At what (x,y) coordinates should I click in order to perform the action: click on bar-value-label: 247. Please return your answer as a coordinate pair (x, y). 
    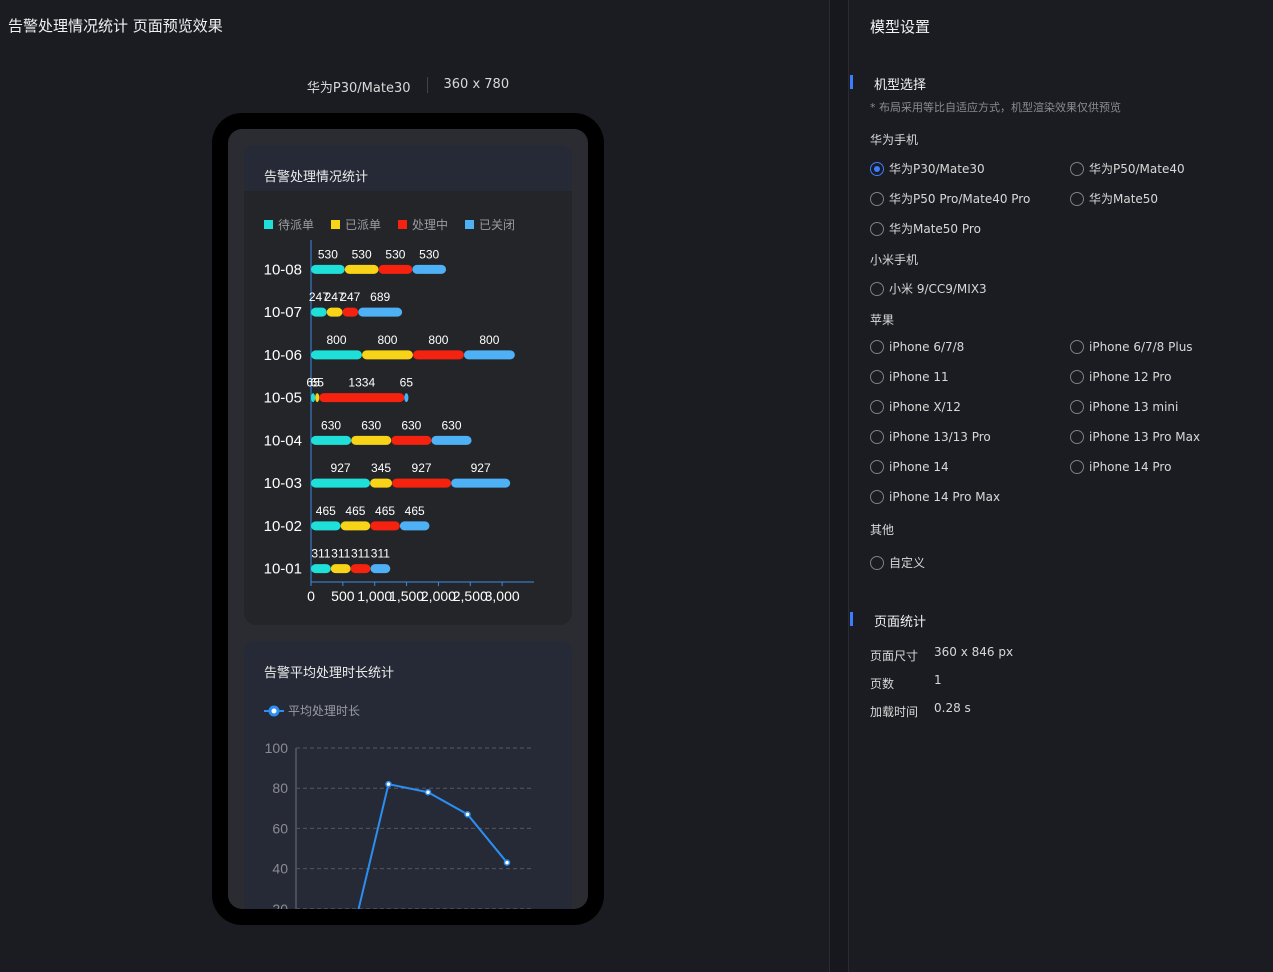
    Looking at the image, I should click on (350, 297).